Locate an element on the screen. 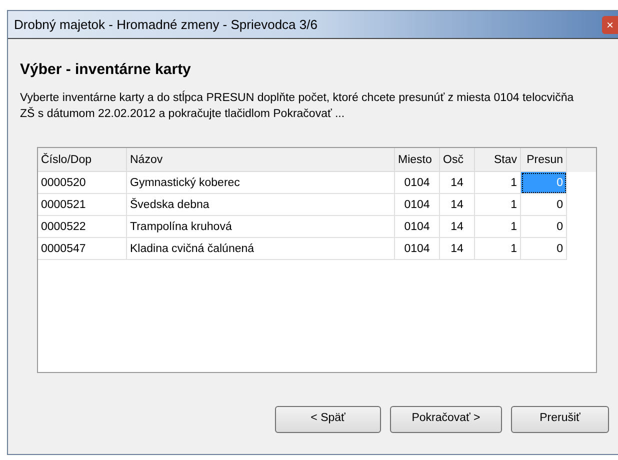 The height and width of the screenshot is (460, 618). table-cell: 0000521 is located at coordinates (82, 205).